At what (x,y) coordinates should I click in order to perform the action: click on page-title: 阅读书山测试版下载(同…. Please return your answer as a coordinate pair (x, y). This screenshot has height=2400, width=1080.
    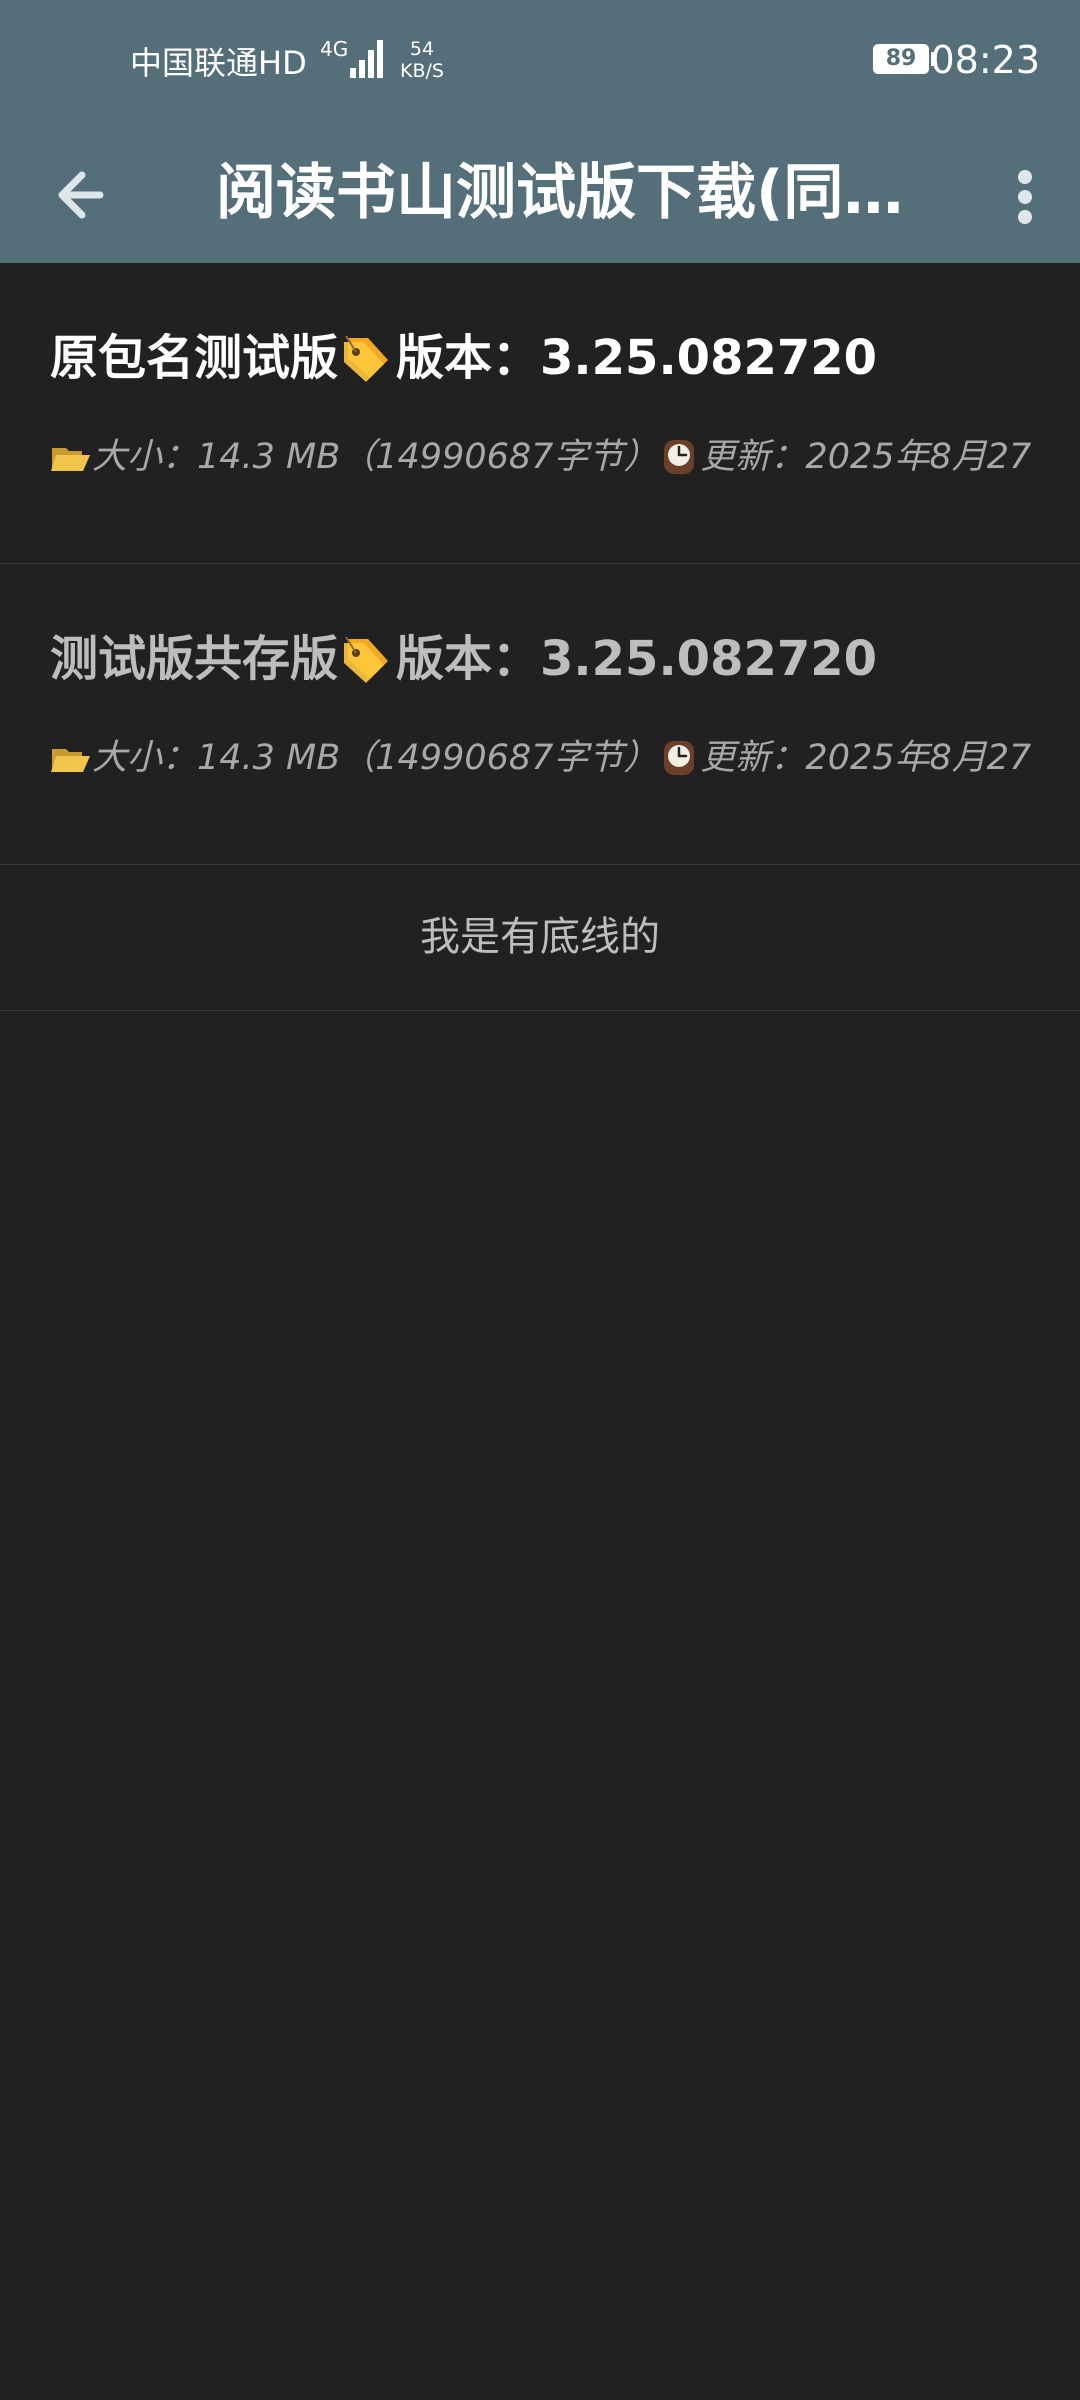
    Looking at the image, I should click on (560, 193).